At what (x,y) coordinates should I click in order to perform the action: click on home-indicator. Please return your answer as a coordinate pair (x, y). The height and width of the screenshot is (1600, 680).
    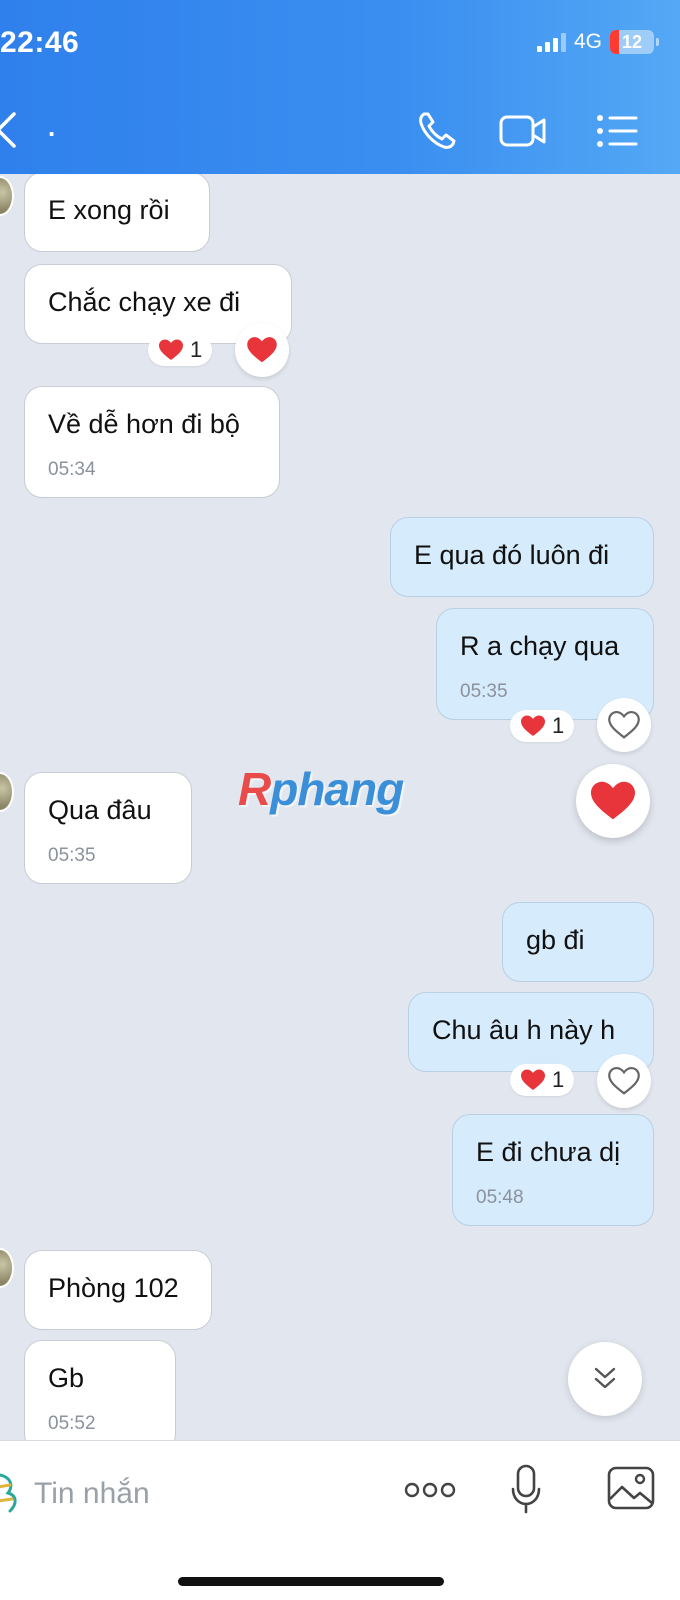
    Looking at the image, I should click on (311, 1581).